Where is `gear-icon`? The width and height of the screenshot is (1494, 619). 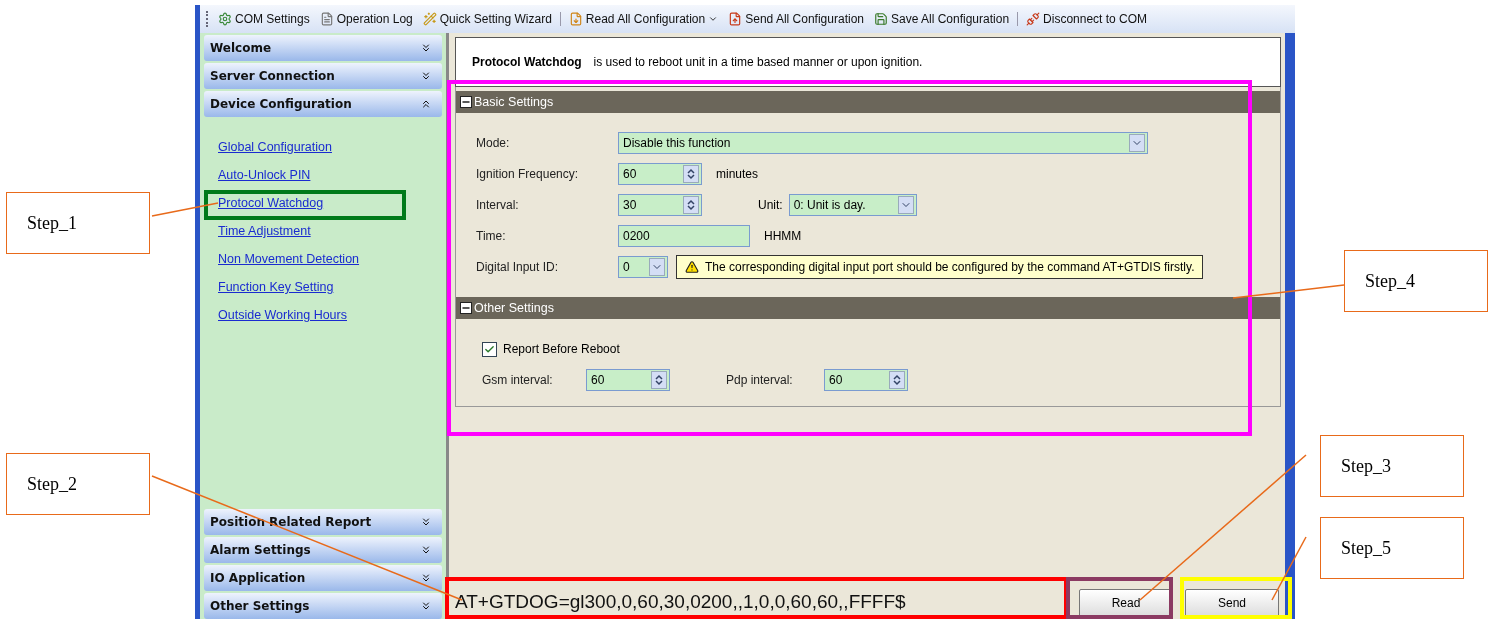
gear-icon is located at coordinates (225, 19).